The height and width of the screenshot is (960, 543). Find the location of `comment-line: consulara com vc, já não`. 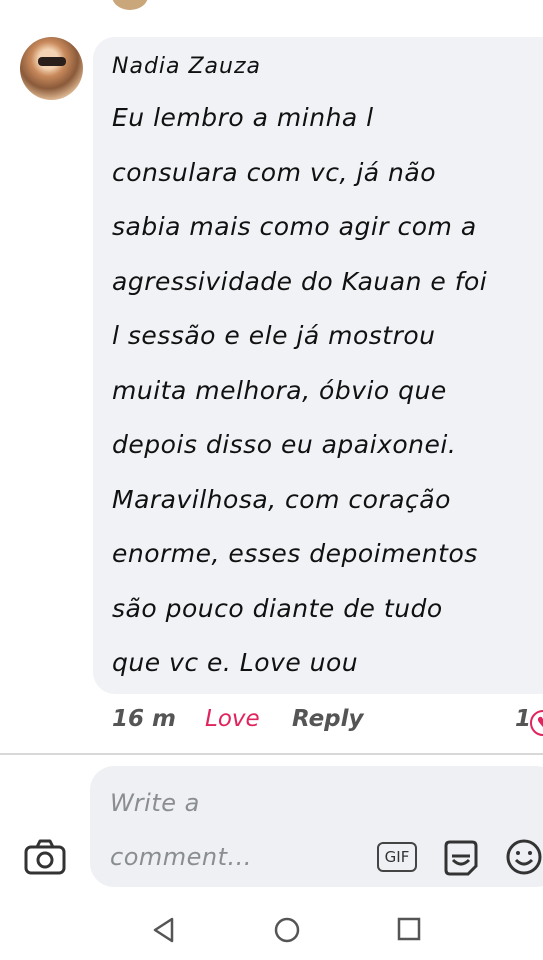

comment-line: consulara com vc, já não is located at coordinates (274, 172).